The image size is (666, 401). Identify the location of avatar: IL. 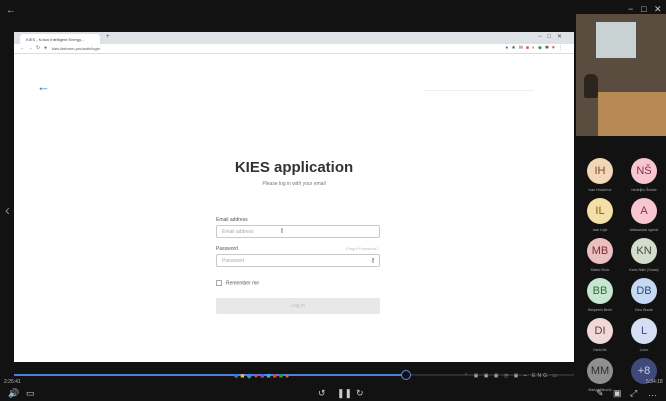
(600, 211).